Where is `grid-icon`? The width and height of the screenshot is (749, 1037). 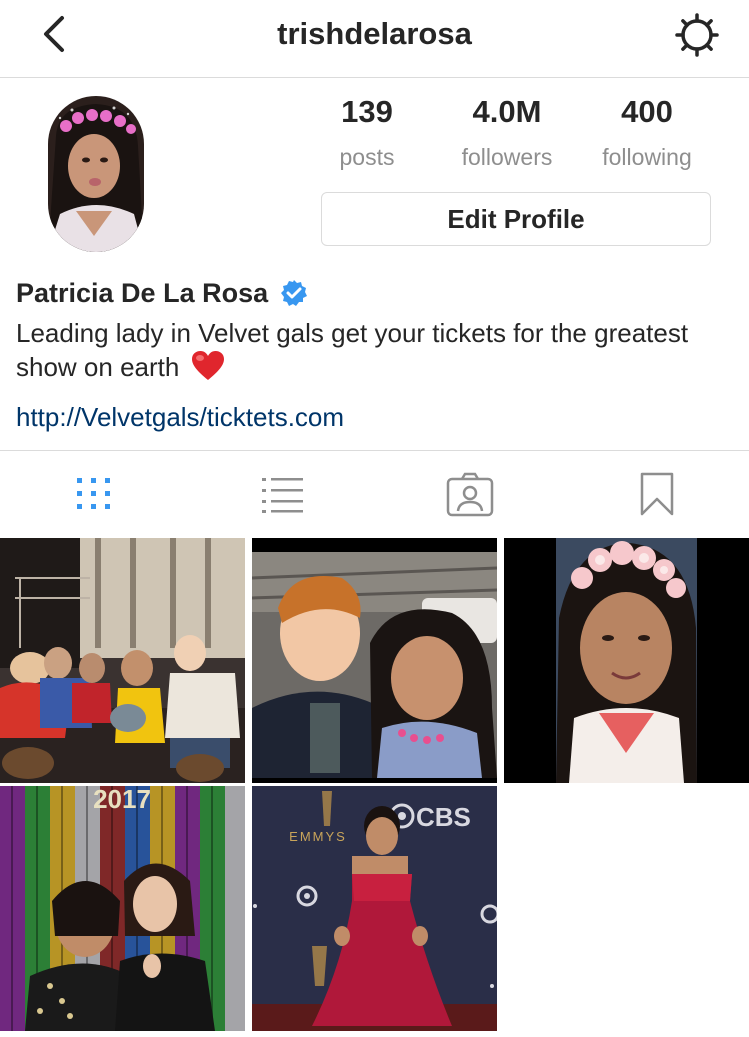
grid-icon is located at coordinates (93, 493).